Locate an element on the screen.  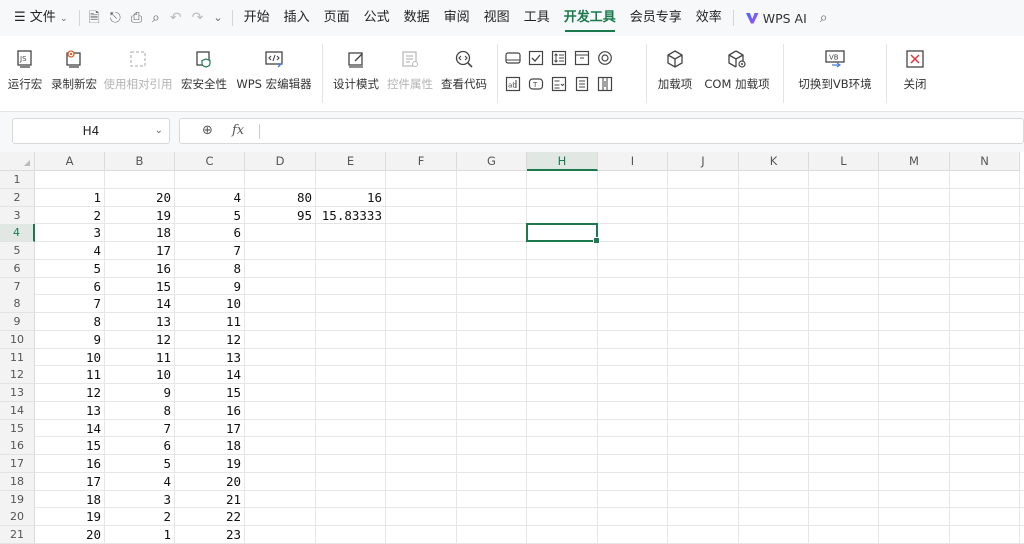
cell-c2: 4 is located at coordinates (210, 198).